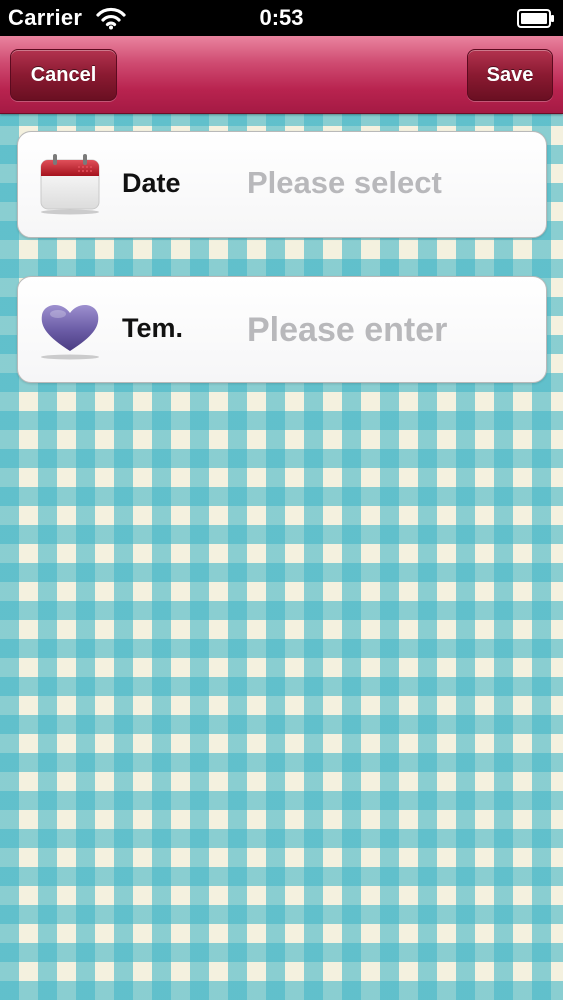  What do you see at coordinates (153, 328) in the screenshot?
I see `temperature-label: Tem.` at bounding box center [153, 328].